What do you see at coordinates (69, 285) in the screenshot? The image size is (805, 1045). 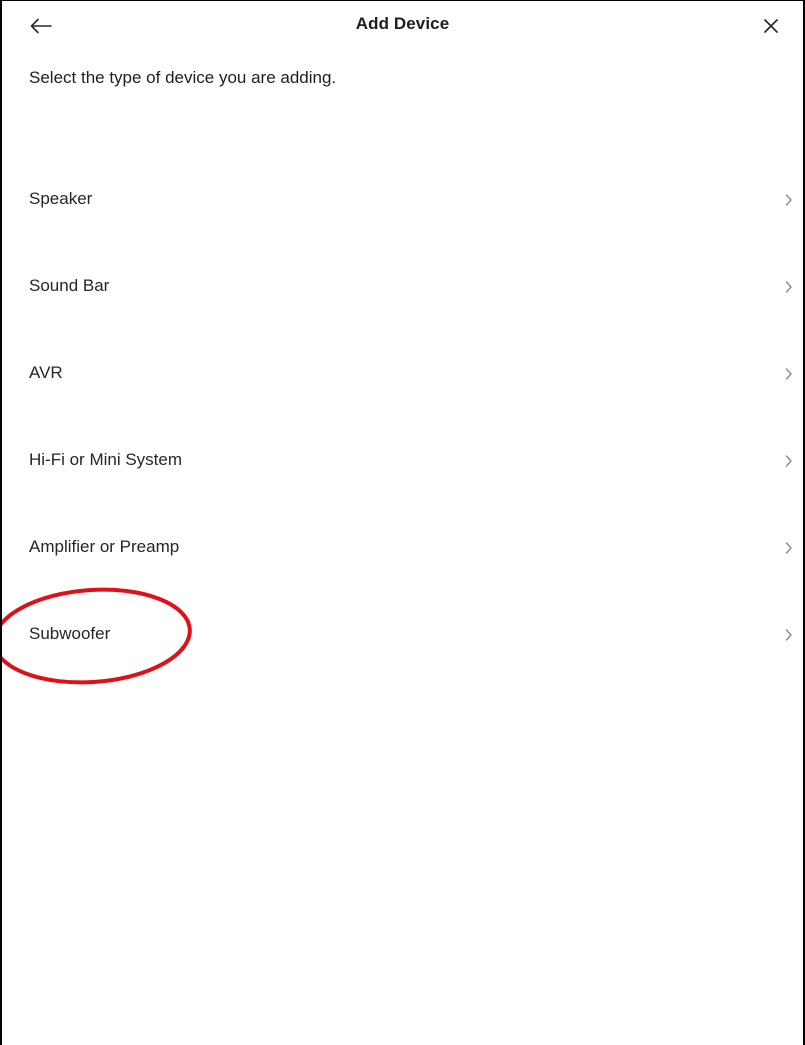 I see `device-type-label: Sound Bar` at bounding box center [69, 285].